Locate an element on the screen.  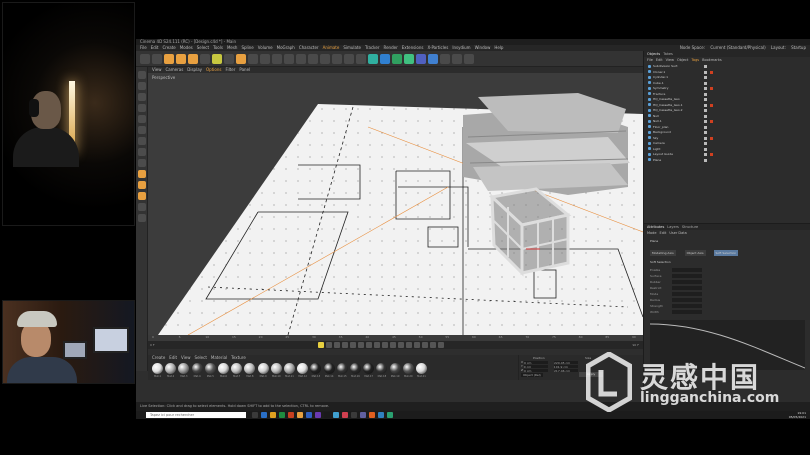
material-menu-view: View is located at coordinates (186, 357).